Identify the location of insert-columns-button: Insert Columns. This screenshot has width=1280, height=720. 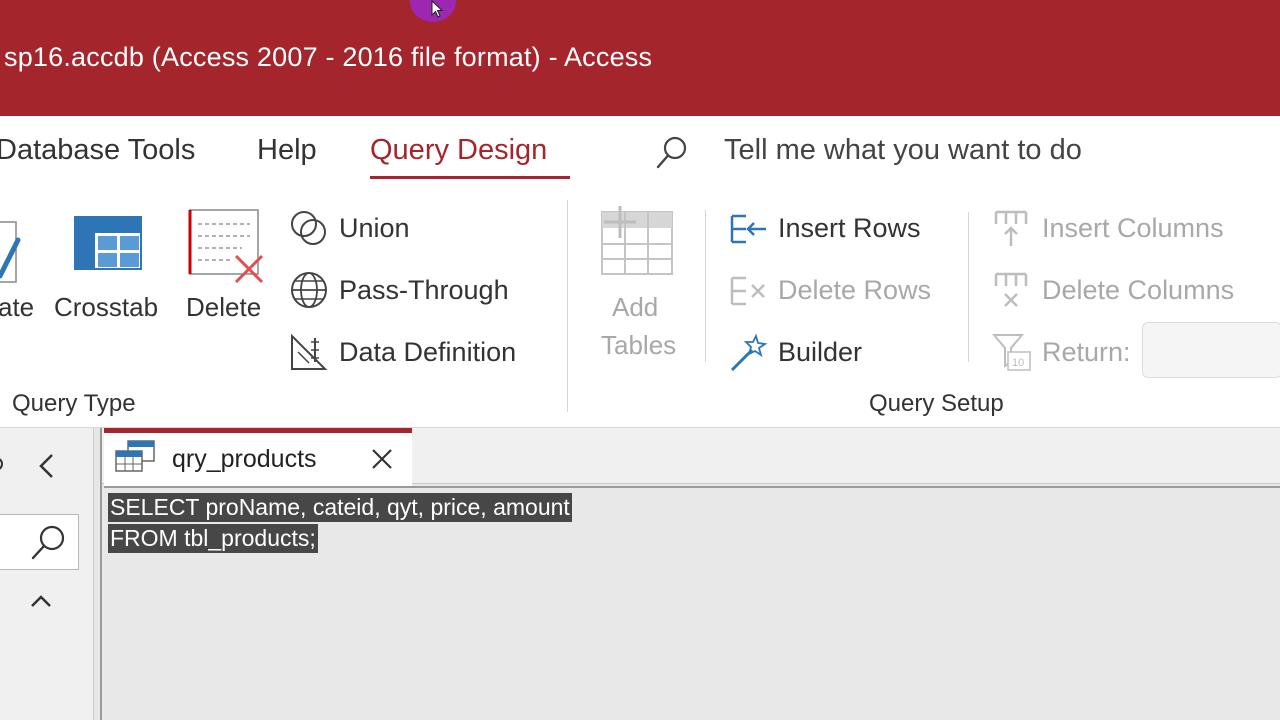
(1108, 228).